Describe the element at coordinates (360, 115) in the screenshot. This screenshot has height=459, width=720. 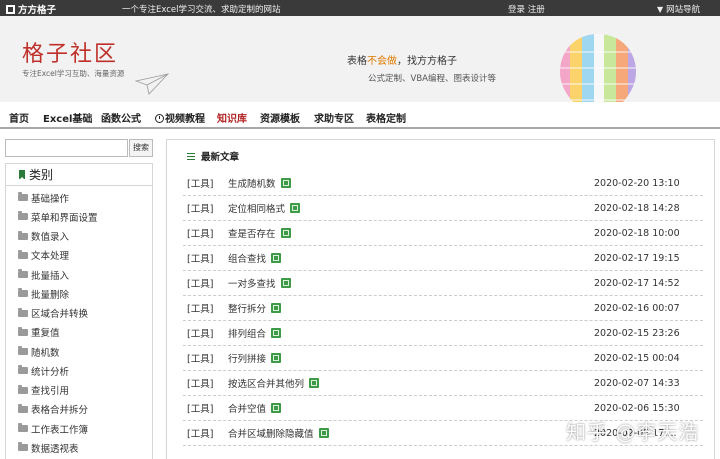
I see `main-nav: 首页 Excel基础 函数公式 视频教程 知识库 资源模板 求助专区 表格定制` at that location.